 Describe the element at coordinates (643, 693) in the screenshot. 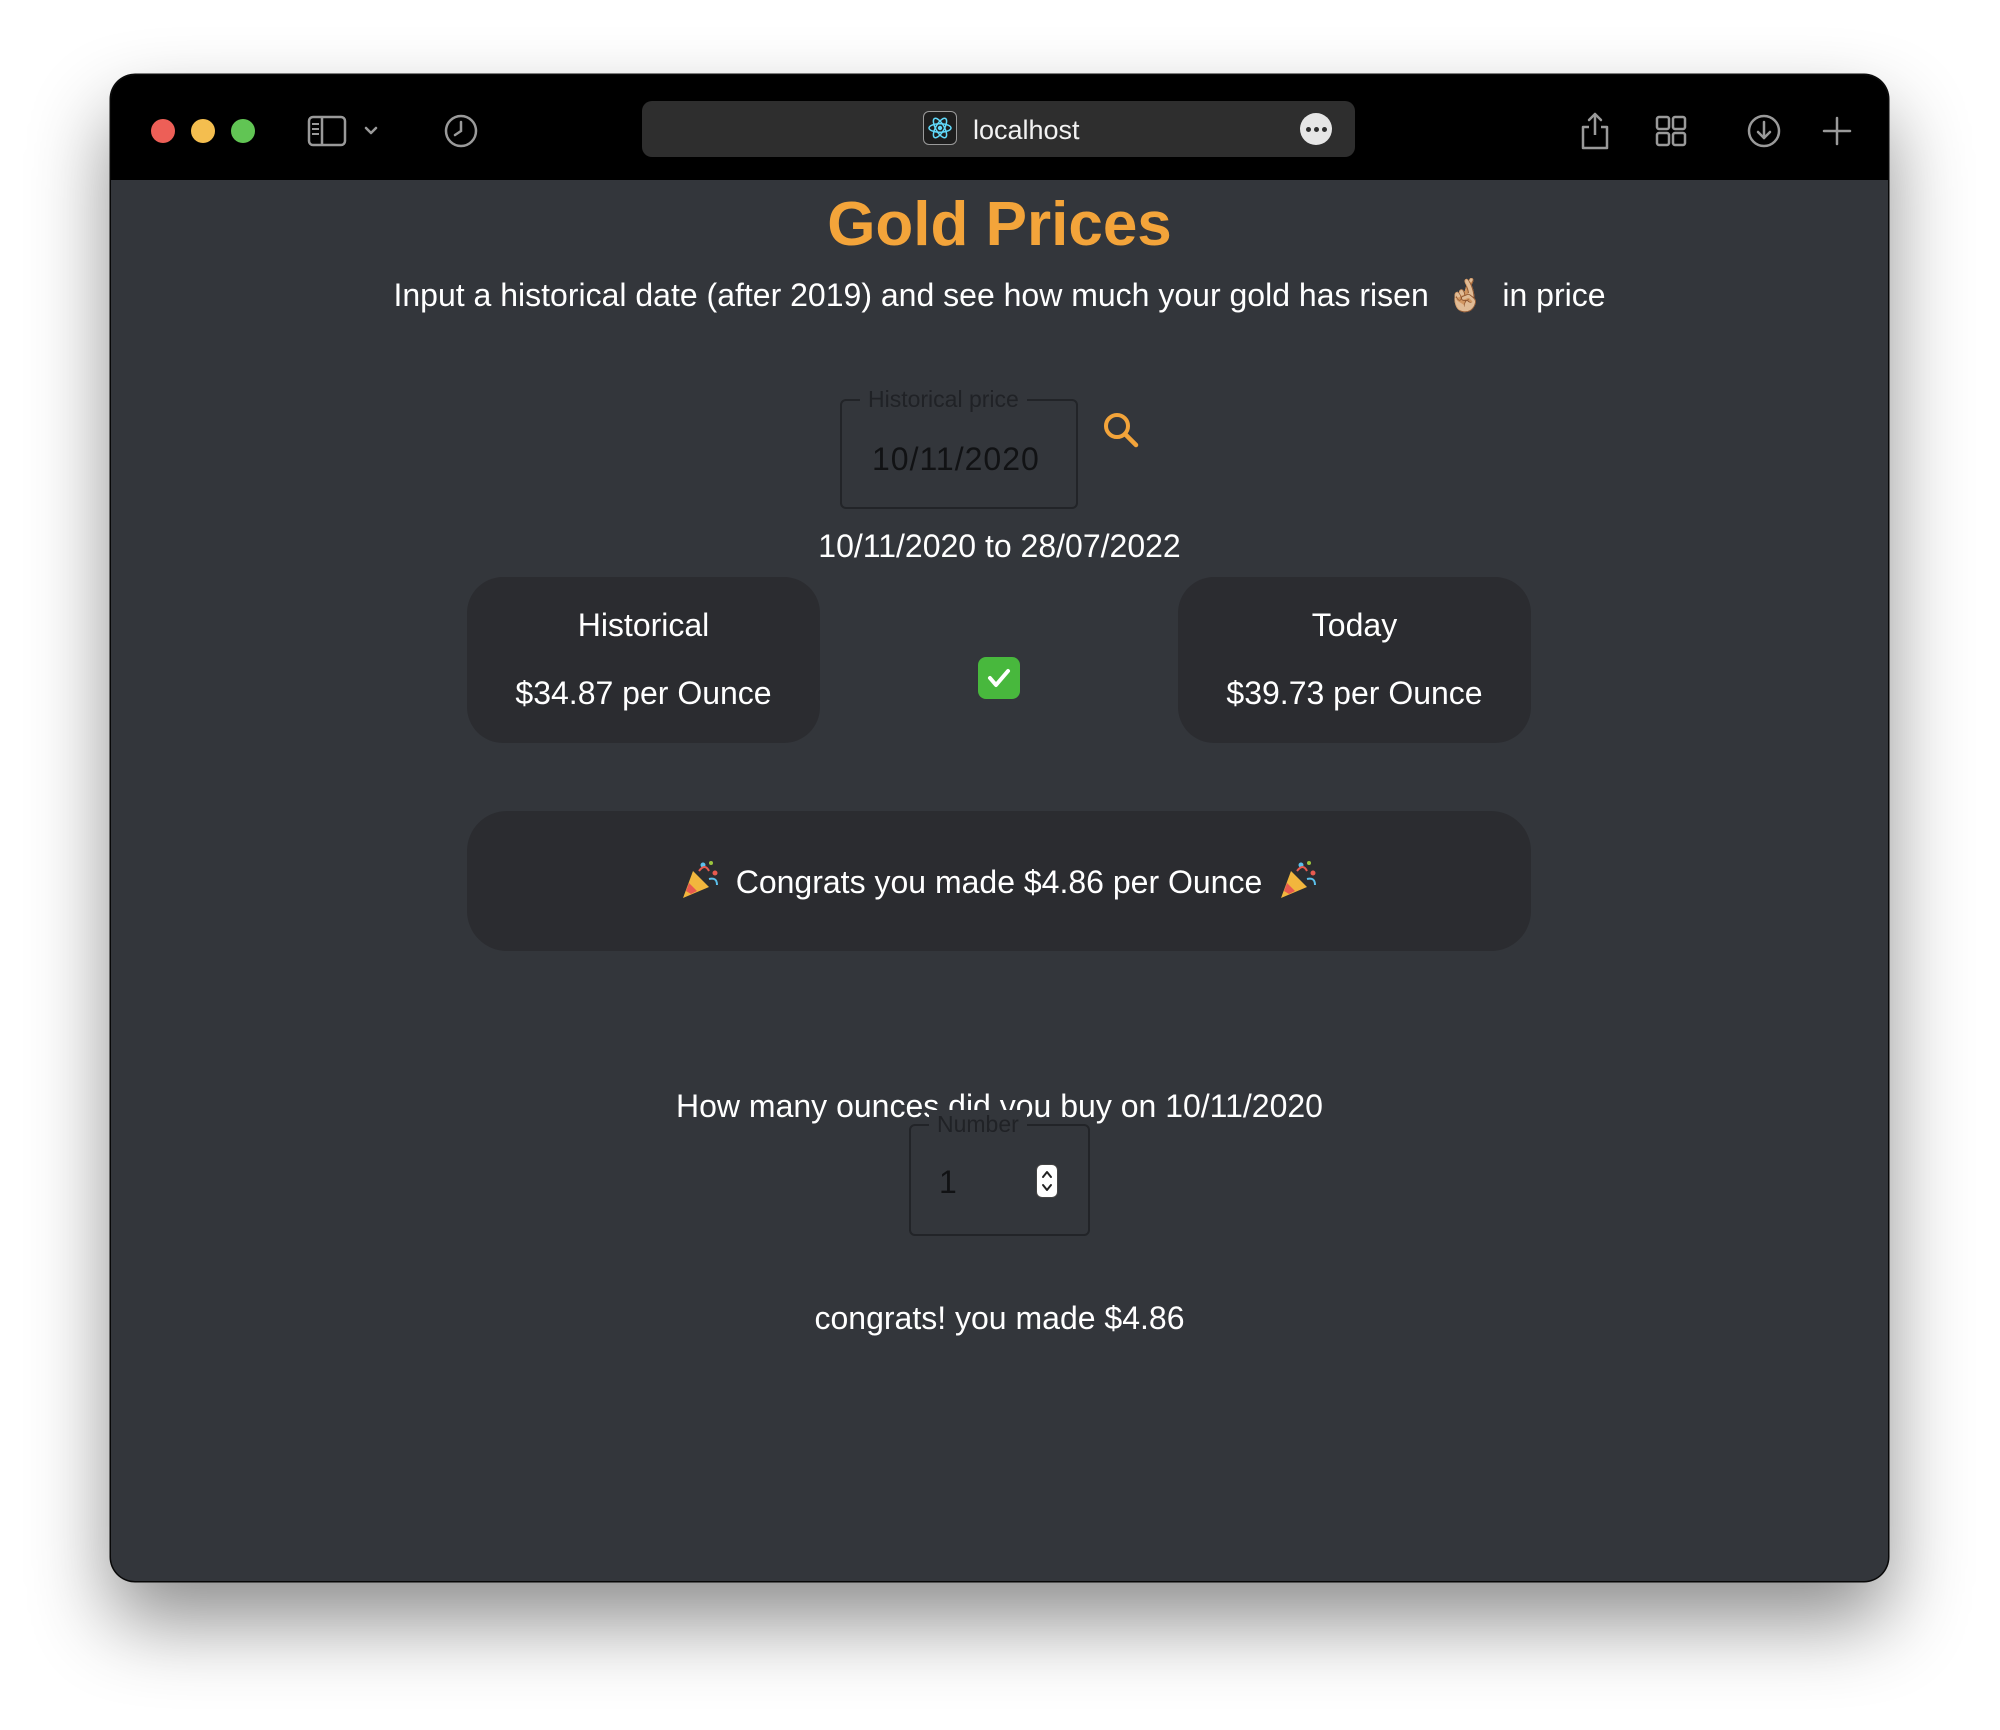

I see `historical-value: $34.87 per Ounce` at that location.